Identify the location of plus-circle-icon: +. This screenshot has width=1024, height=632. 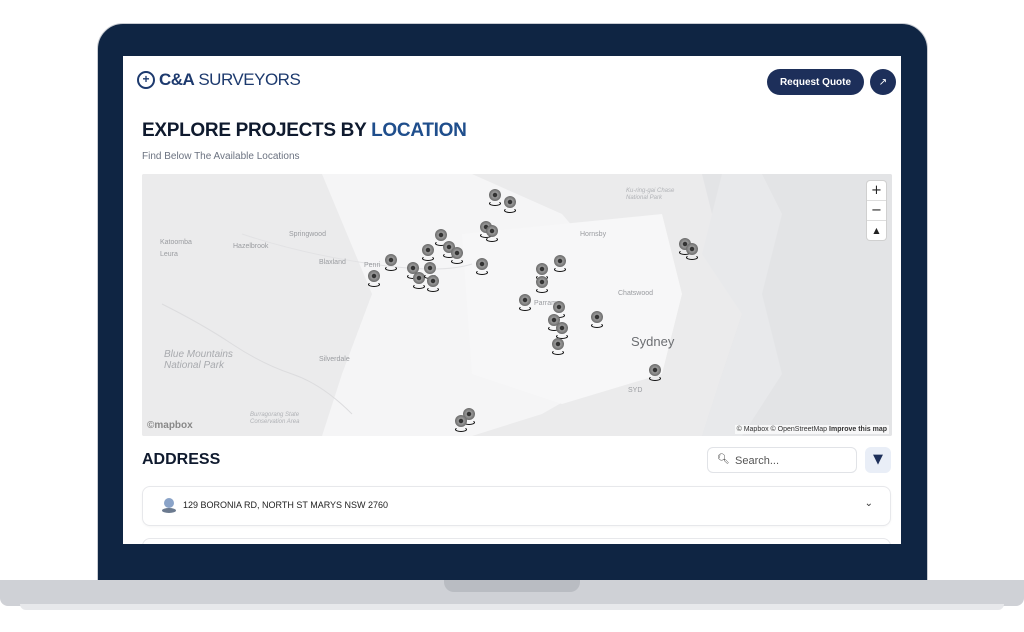
(146, 80).